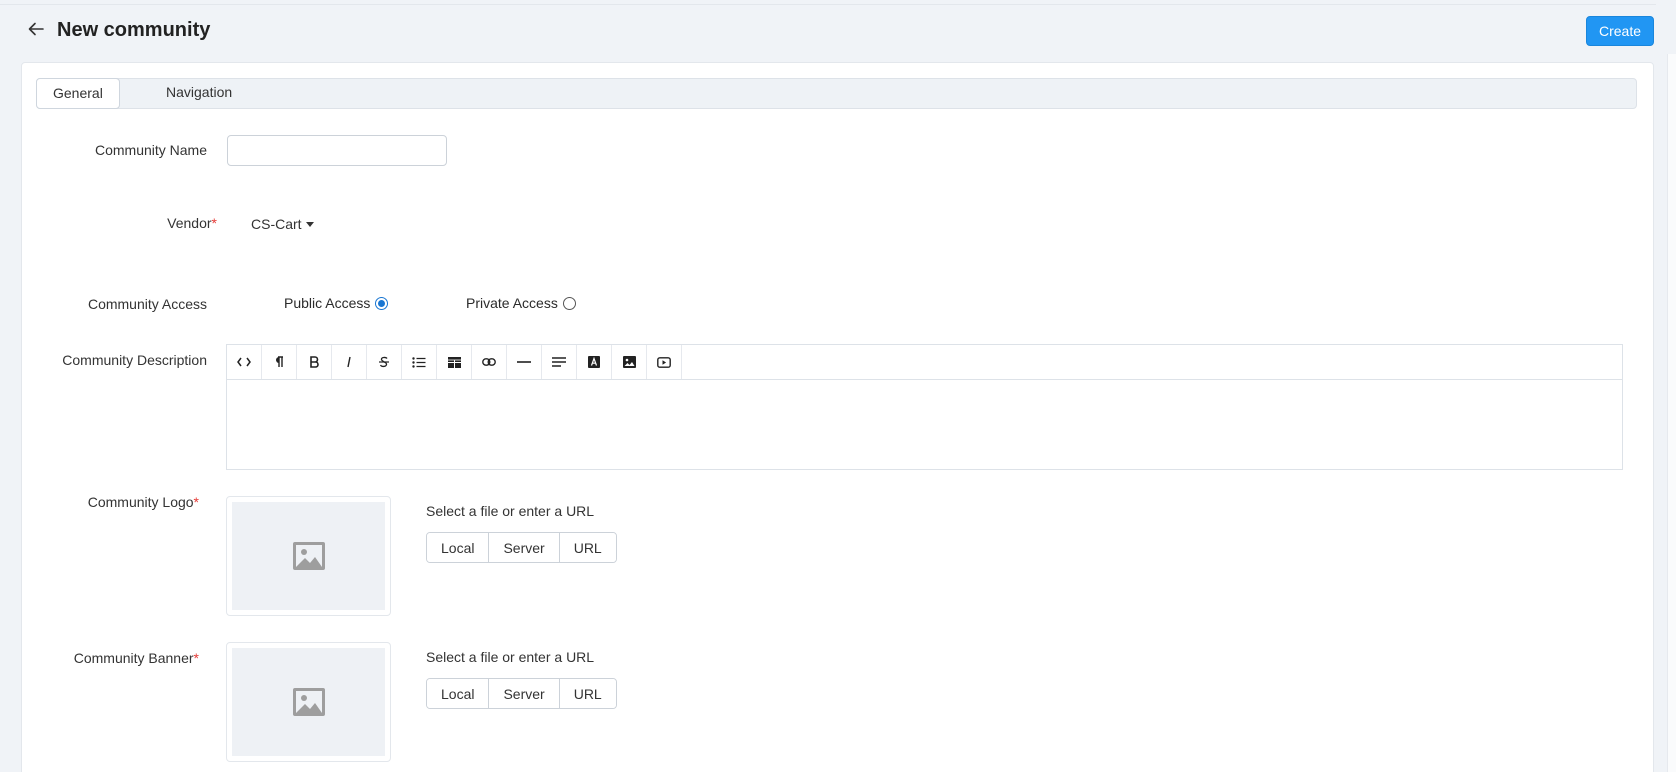 The image size is (1676, 772). I want to click on banner-local-button: Local, so click(458, 693).